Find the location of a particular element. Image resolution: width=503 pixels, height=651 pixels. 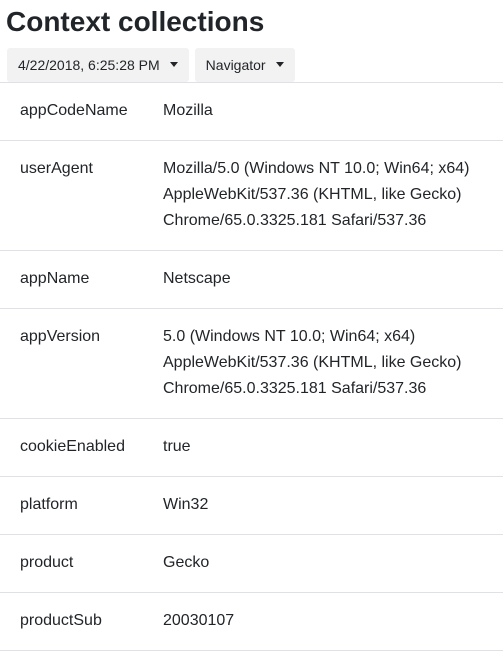

table-row: platform Win32 is located at coordinates (251, 506).